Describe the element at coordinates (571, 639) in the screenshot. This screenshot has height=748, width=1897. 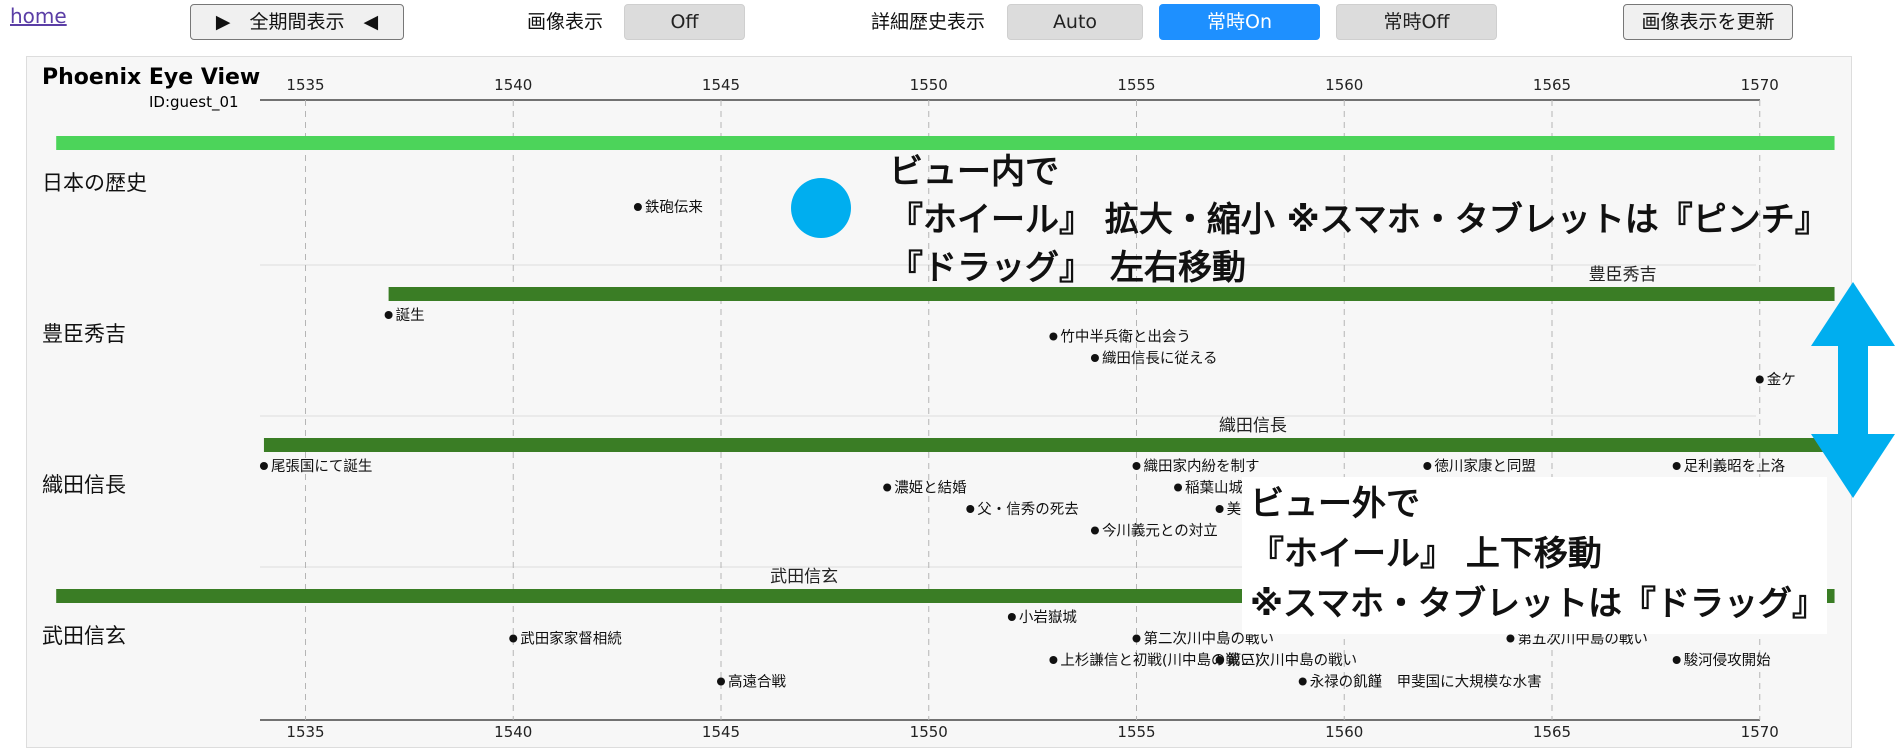
I see `event-label: 武田家家督相続` at that location.